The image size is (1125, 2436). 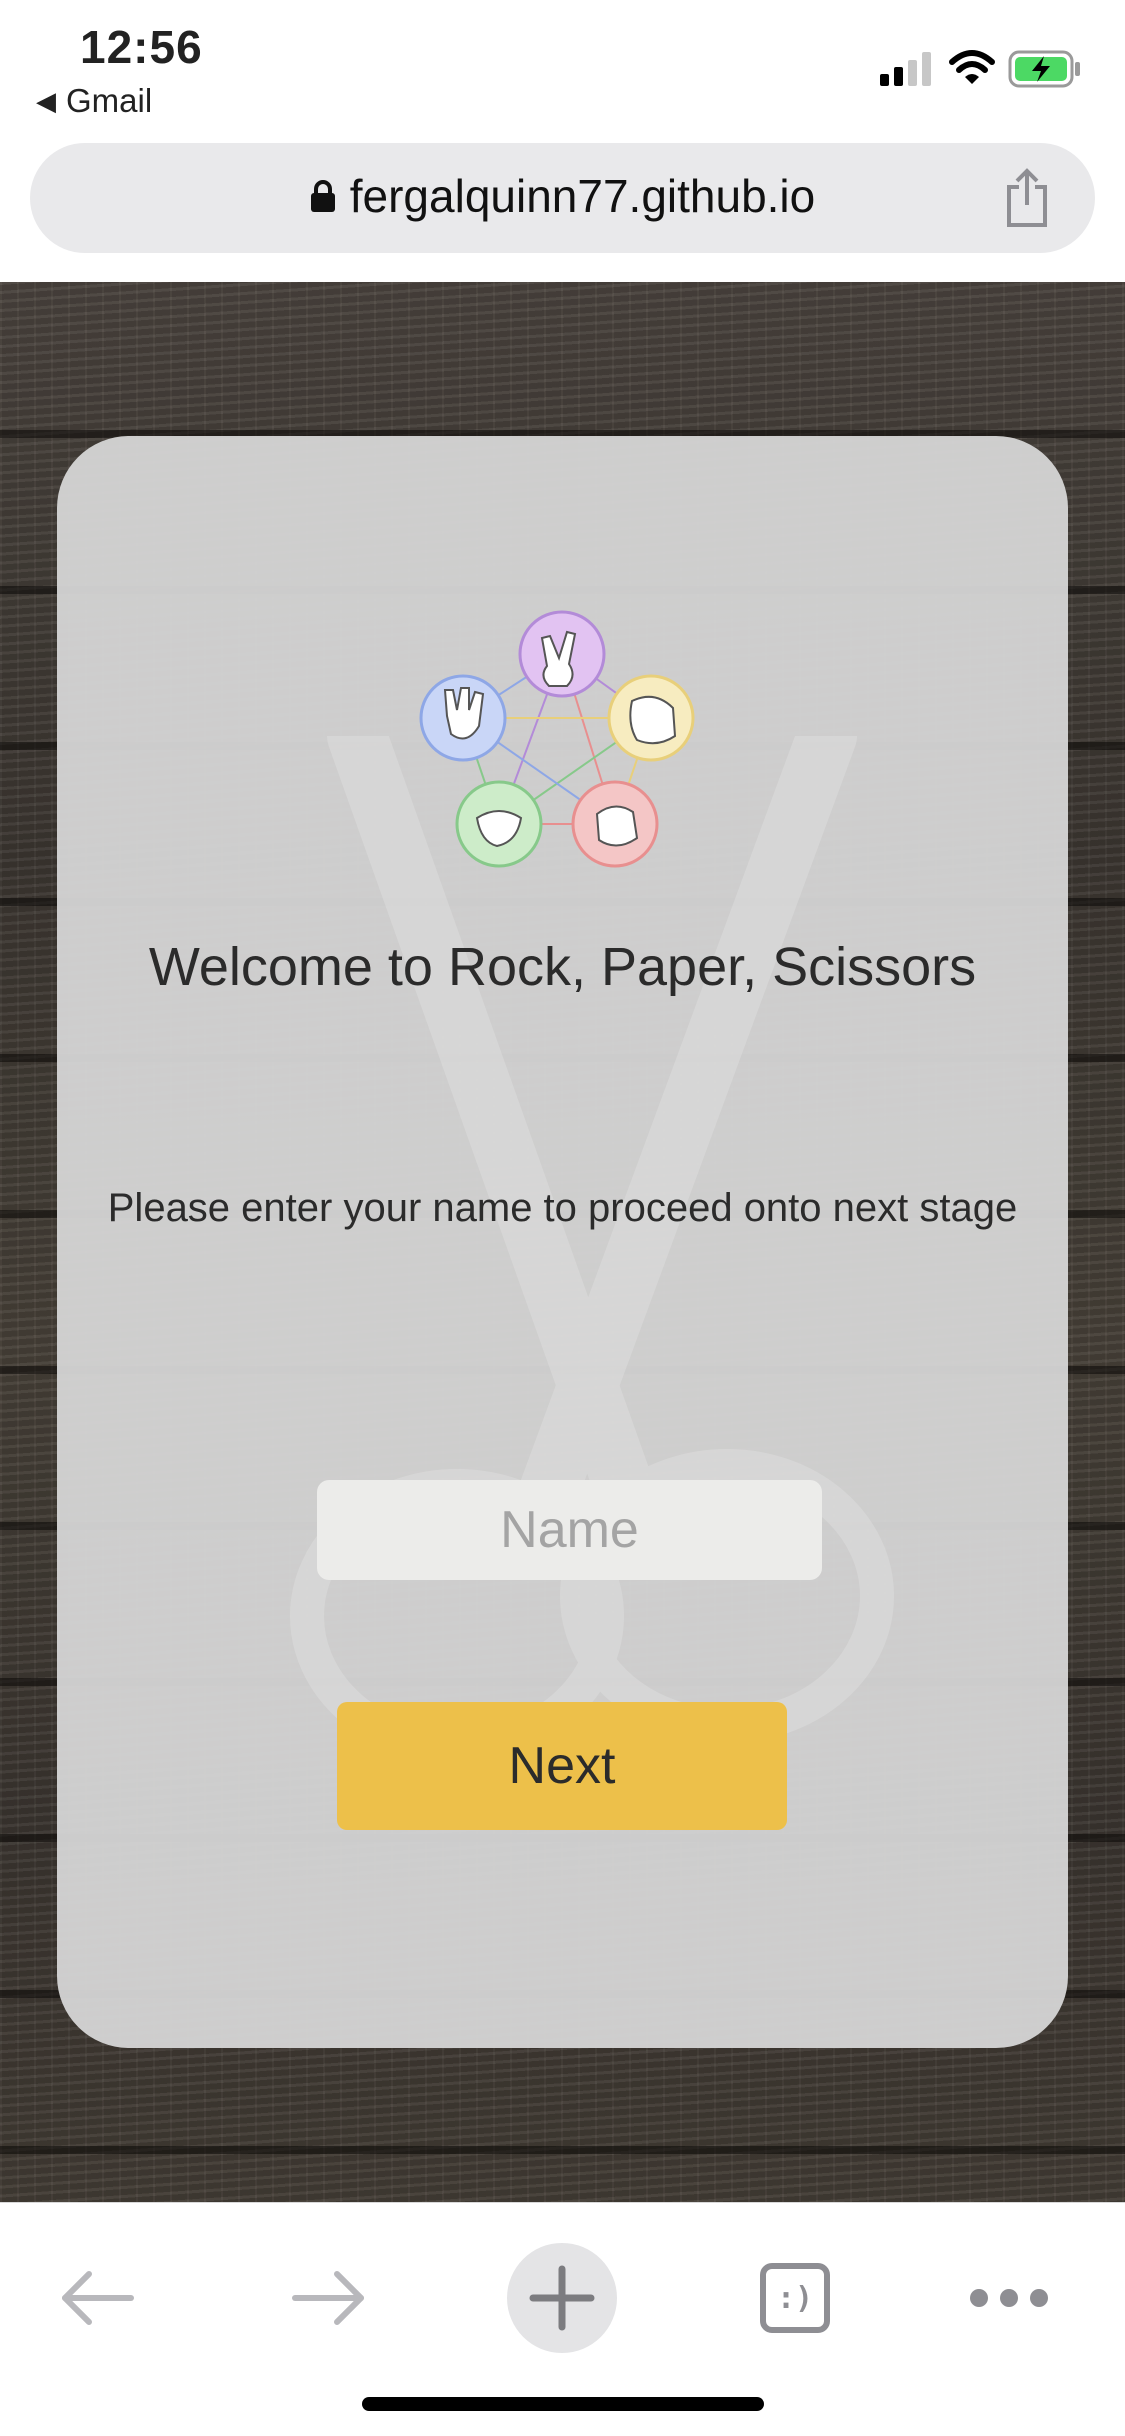 I want to click on share-icon, so click(x=1027, y=198).